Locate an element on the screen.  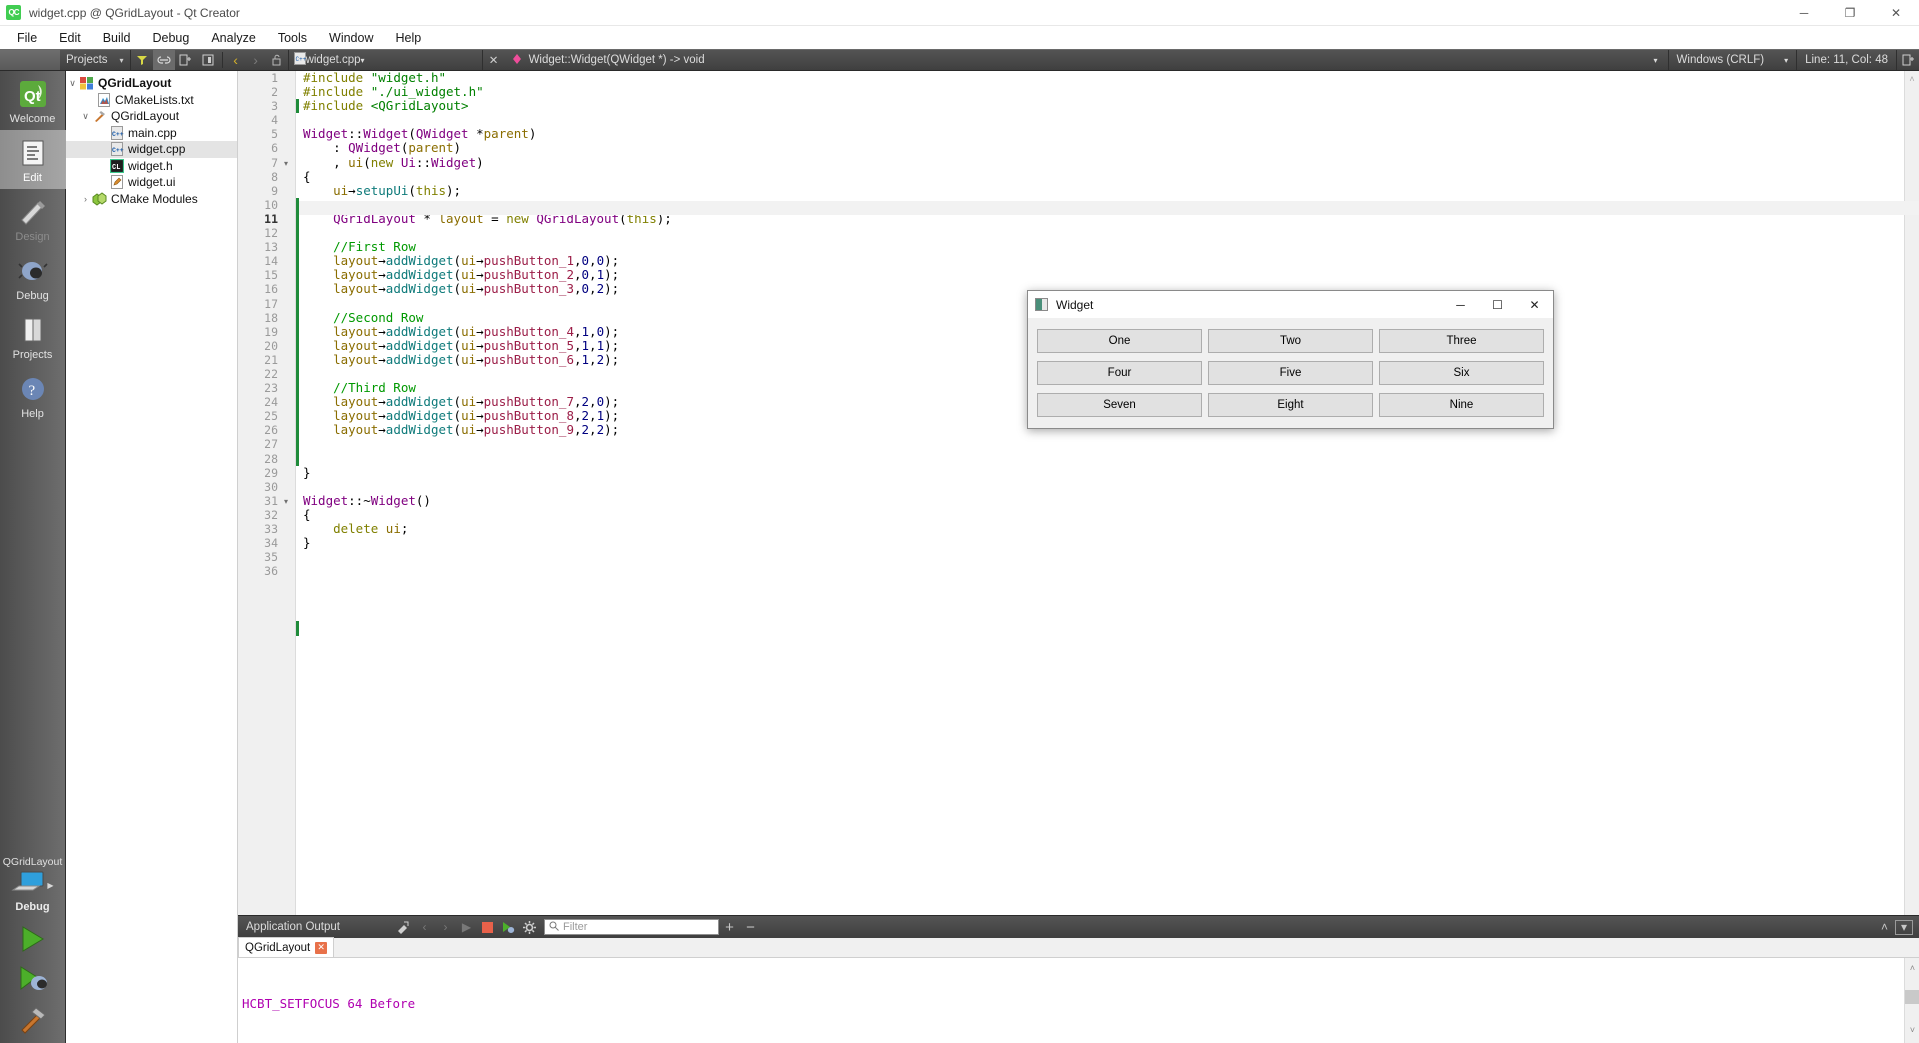
tree-item-label: CMakeLists.txt is located at coordinates (154, 99).